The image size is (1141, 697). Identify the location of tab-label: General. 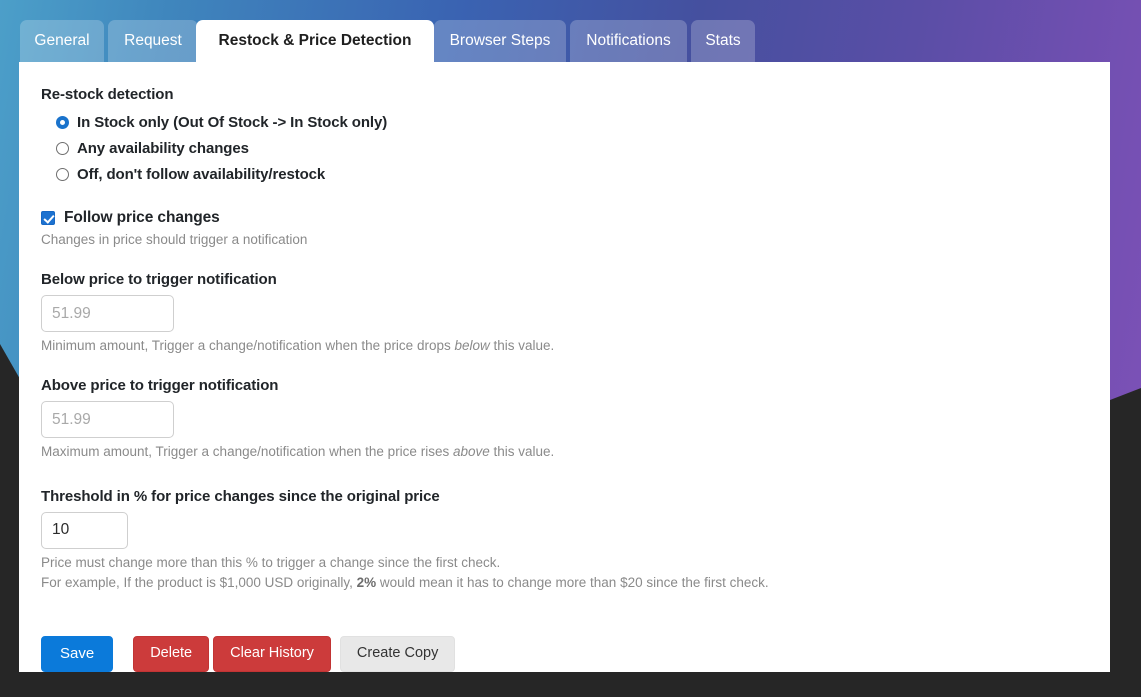
(62, 40).